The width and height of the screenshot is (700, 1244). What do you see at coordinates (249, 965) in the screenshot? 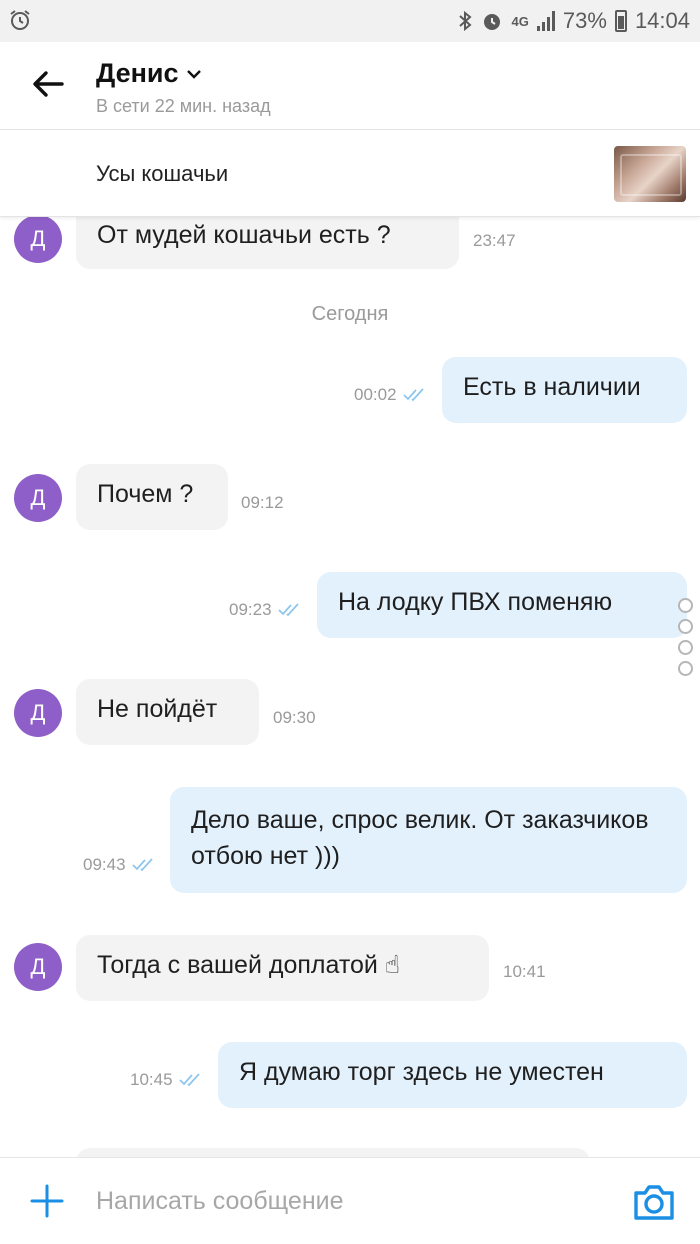
I see `message-text: Тогда с вашей доплатой ☝` at bounding box center [249, 965].